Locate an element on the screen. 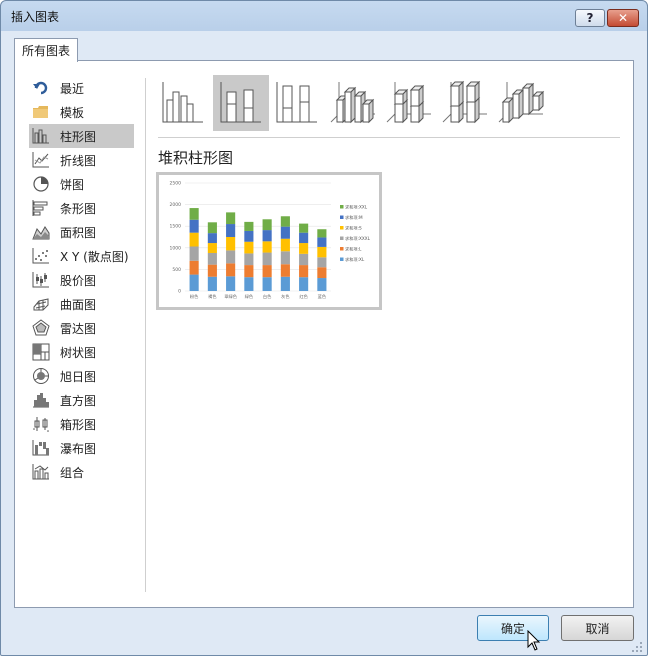  clustered-column-icon is located at coordinates (183, 103).